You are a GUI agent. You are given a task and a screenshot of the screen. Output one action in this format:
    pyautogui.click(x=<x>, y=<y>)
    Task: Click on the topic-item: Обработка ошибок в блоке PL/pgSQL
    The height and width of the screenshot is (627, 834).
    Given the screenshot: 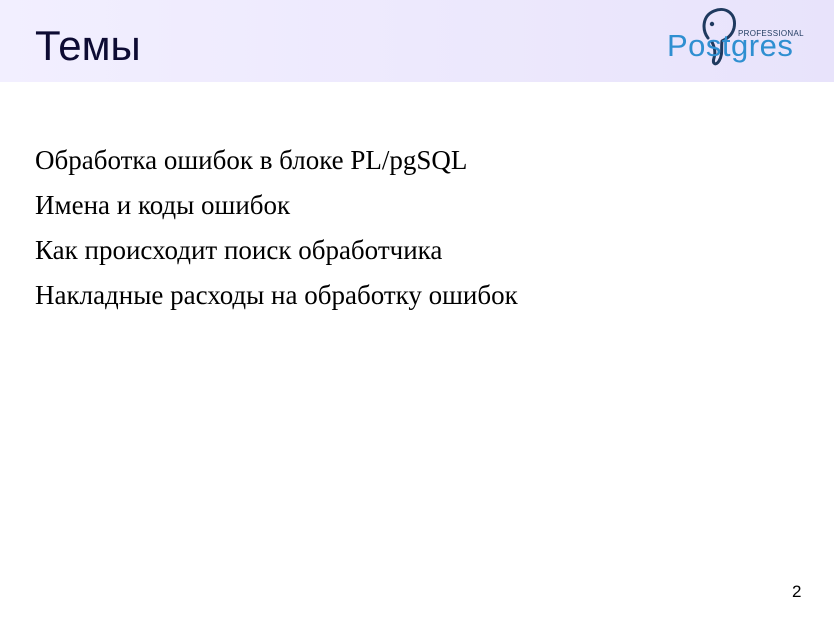 What is the action you would take?
    pyautogui.click(x=251, y=160)
    